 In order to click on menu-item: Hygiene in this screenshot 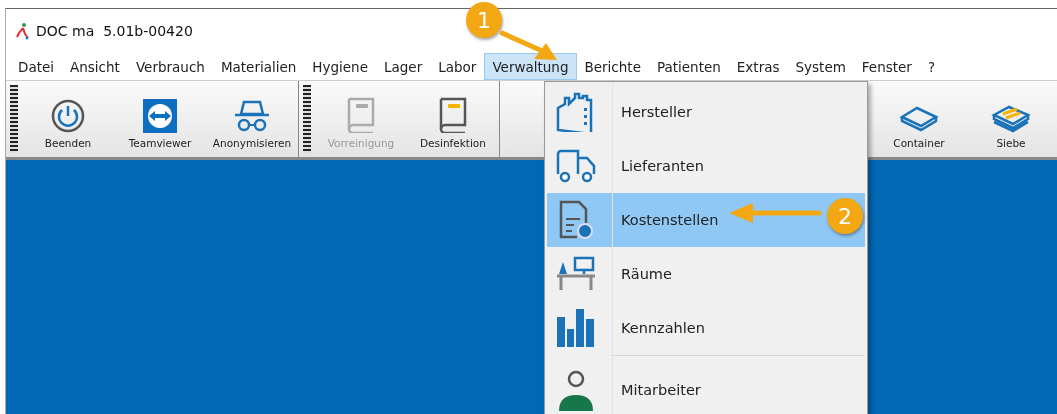, I will do `click(340, 66)`.